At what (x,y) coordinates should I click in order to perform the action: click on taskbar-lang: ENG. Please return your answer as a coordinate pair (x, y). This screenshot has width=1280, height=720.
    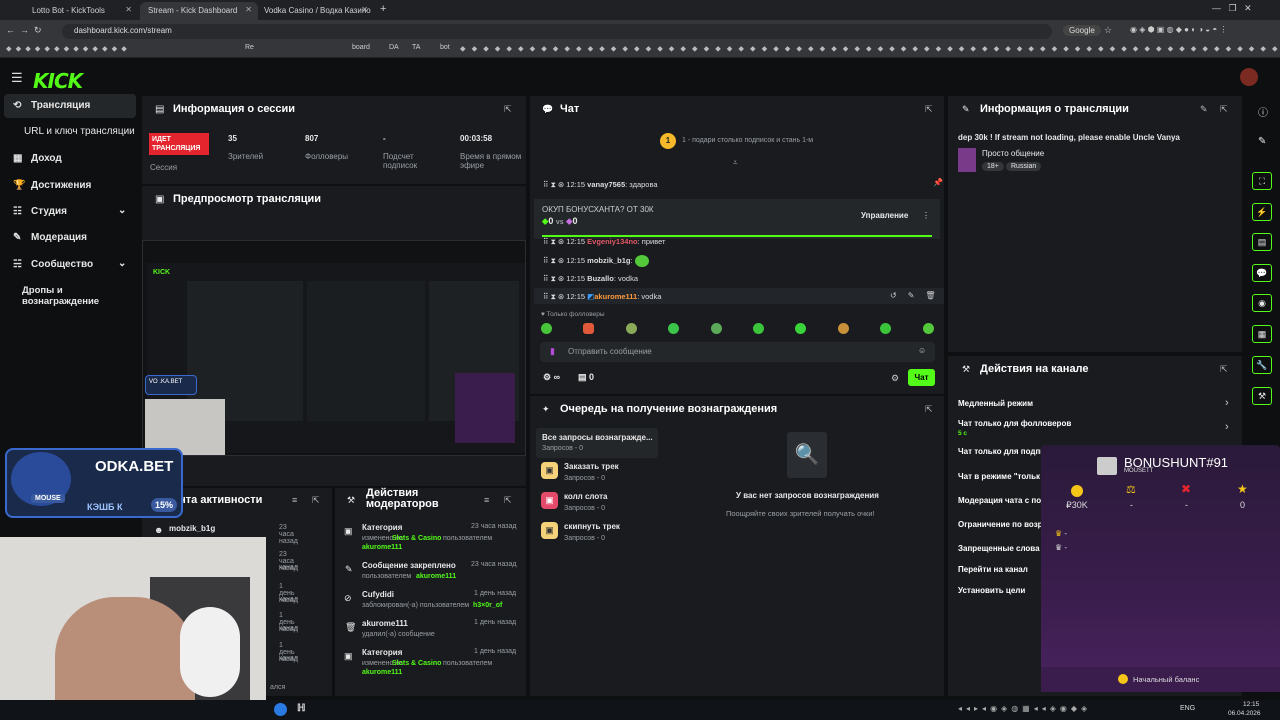
    Looking at the image, I should click on (1187, 708).